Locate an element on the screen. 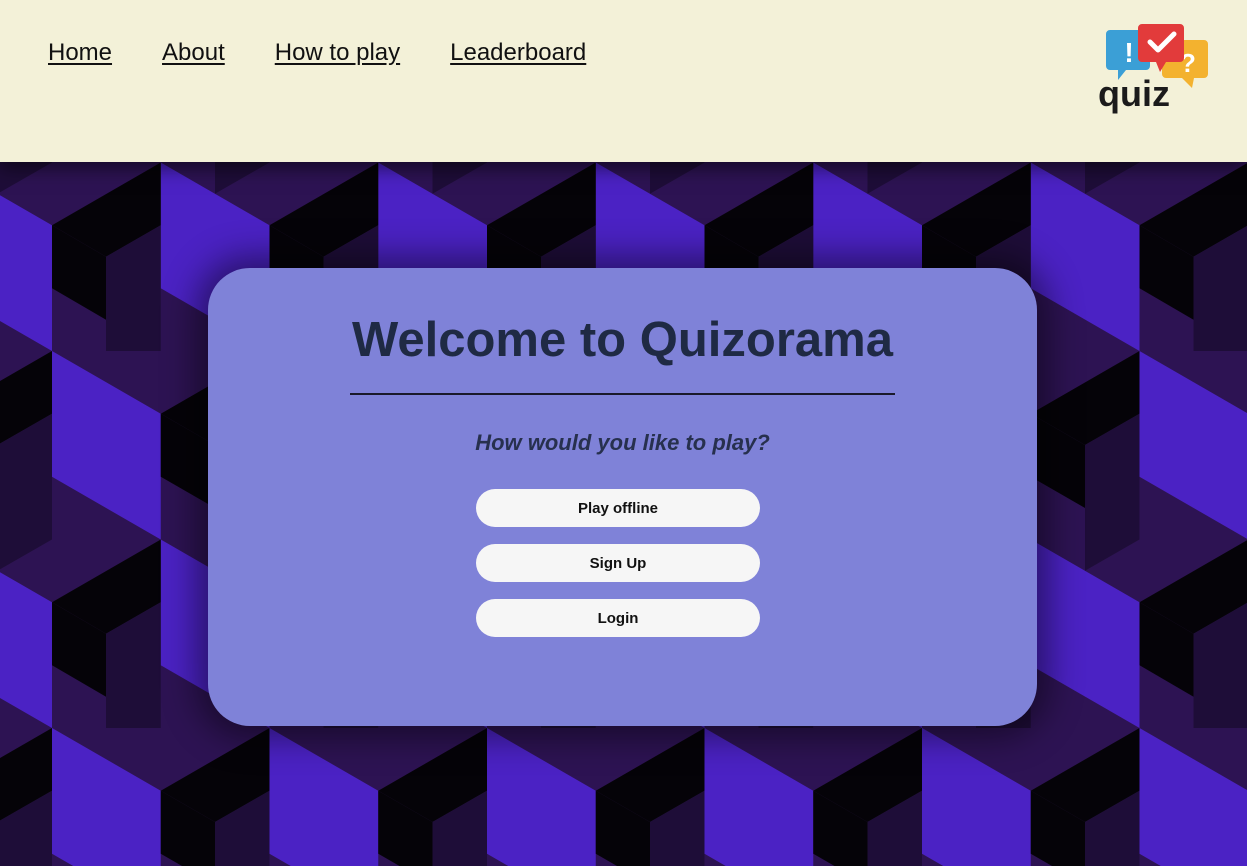  nav-link-leaderboard: Leaderboard is located at coordinates (518, 53).